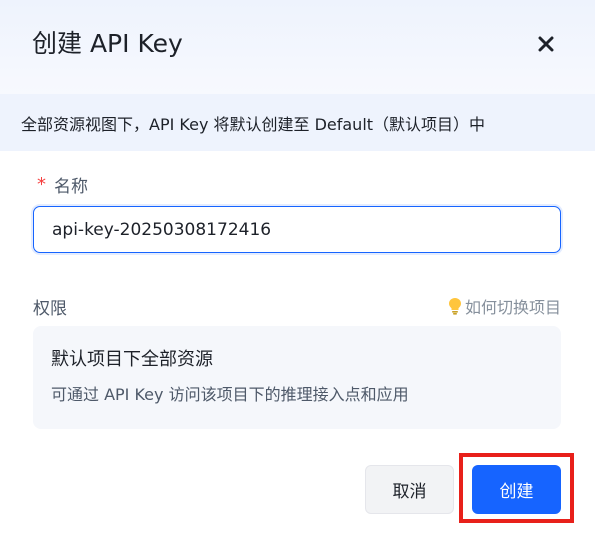 The height and width of the screenshot is (542, 595). I want to click on close-button, so click(546, 44).